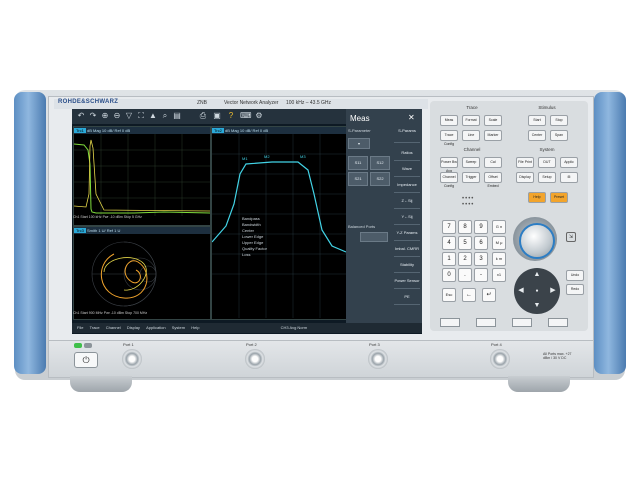  Describe the element at coordinates (471, 162) in the screenshot. I see `sweep-key: Sweep` at that location.